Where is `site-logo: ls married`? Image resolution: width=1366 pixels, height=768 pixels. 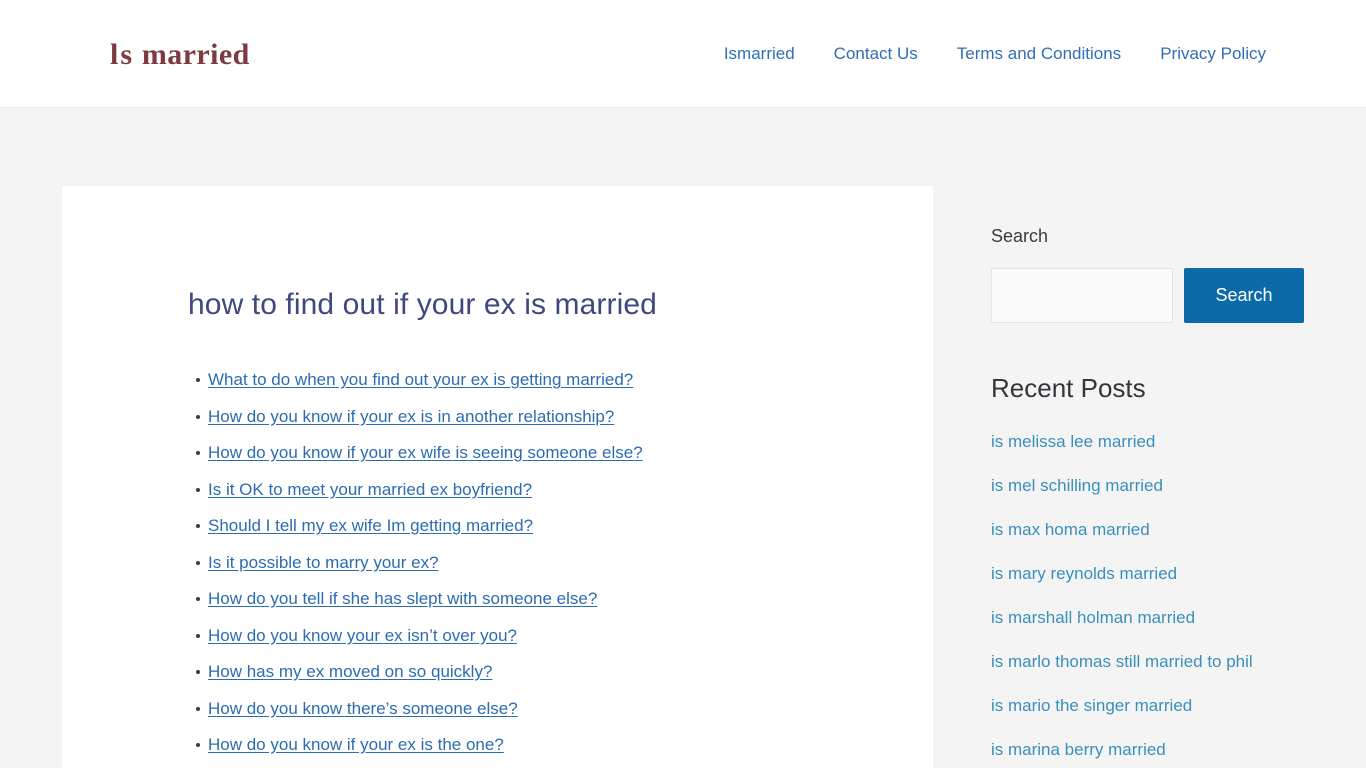 site-logo: ls married is located at coordinates (180, 55).